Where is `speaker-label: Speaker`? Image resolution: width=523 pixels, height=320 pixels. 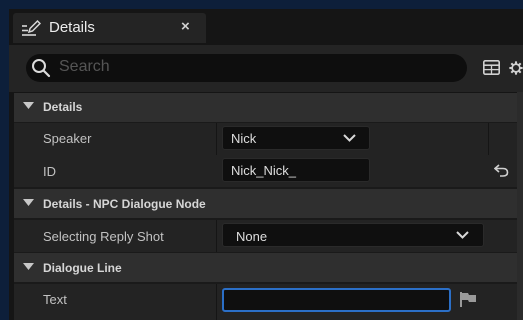 speaker-label: Speaker is located at coordinates (67, 138).